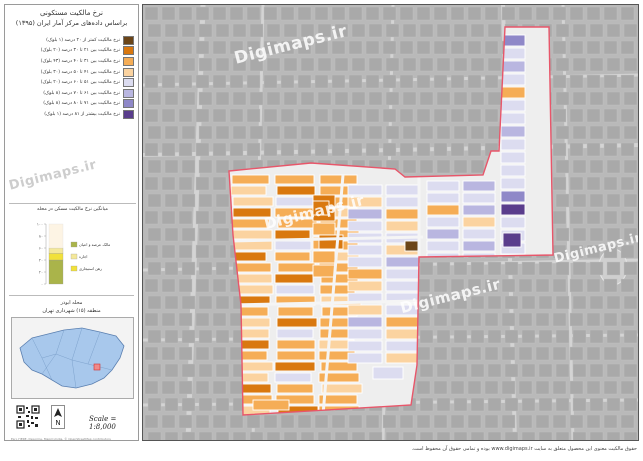  I want to click on area-region: منطقه (۱۵) شهرداری تهران, so click(71, 311).